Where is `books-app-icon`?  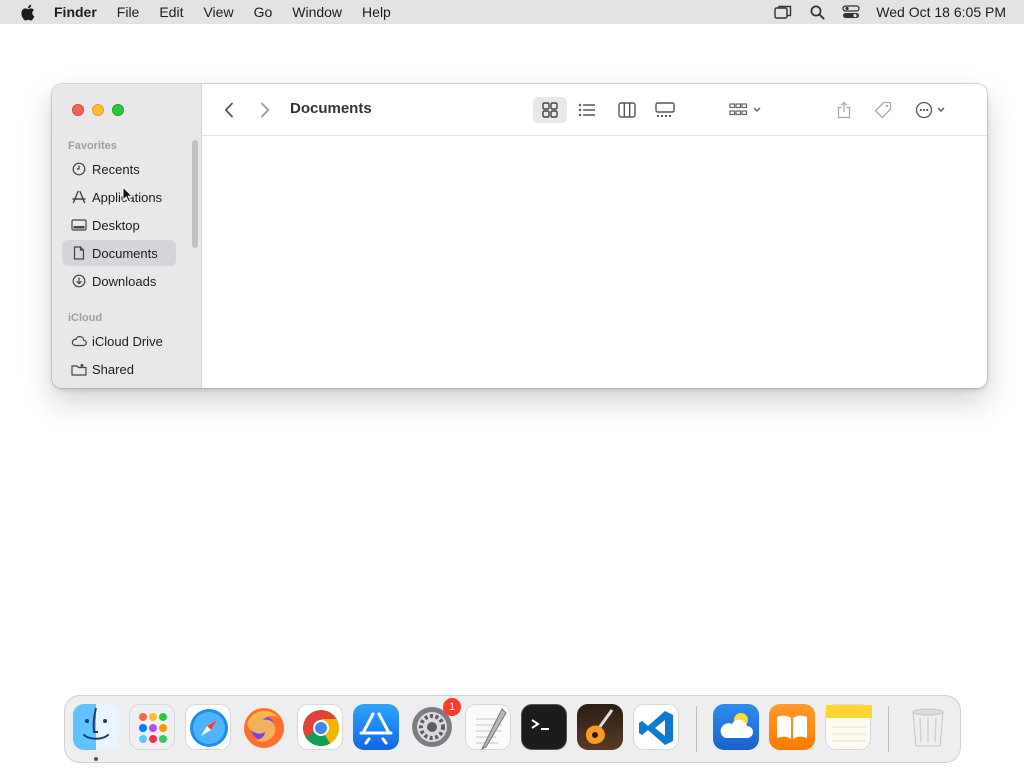
books-app-icon is located at coordinates (792, 727).